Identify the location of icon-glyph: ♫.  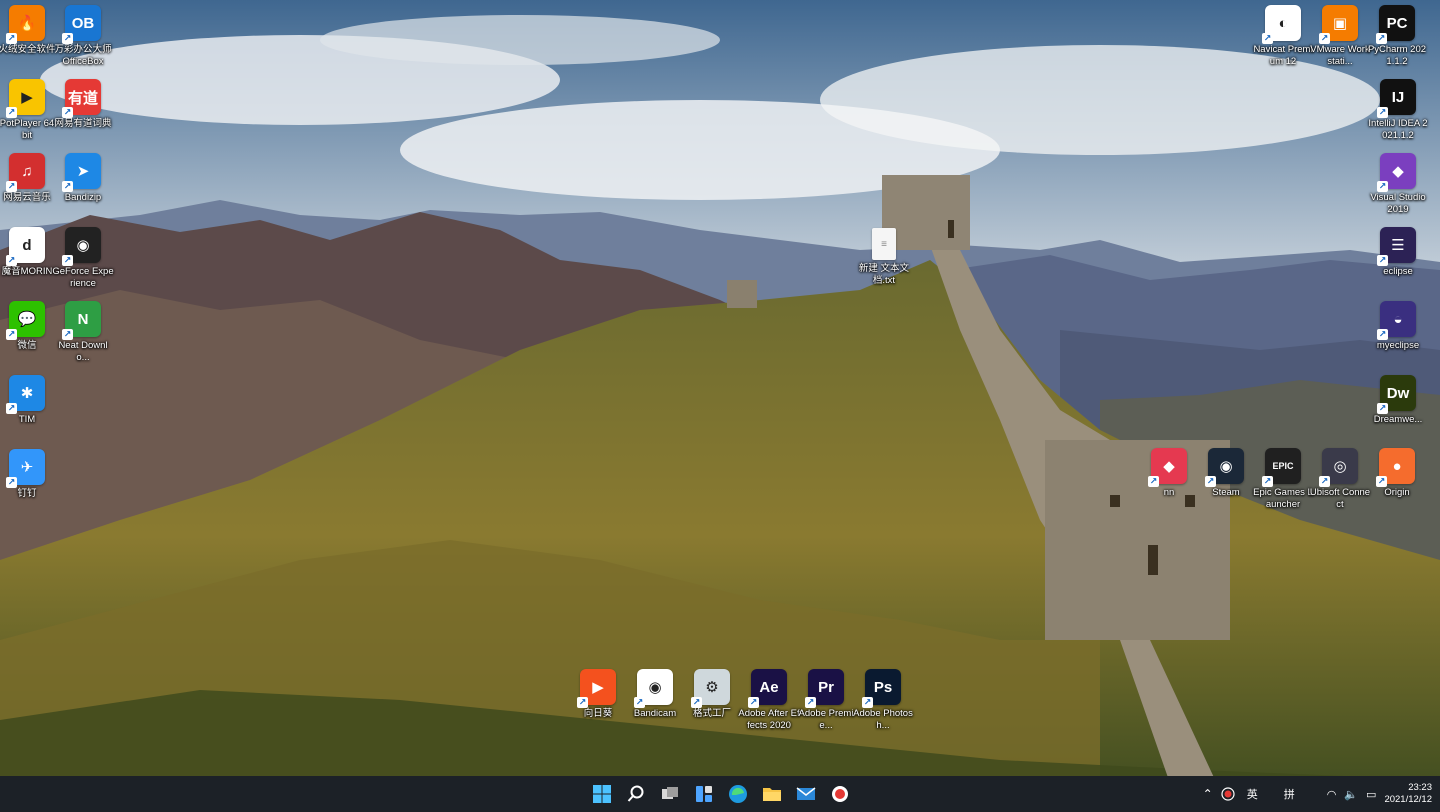
(27, 171).